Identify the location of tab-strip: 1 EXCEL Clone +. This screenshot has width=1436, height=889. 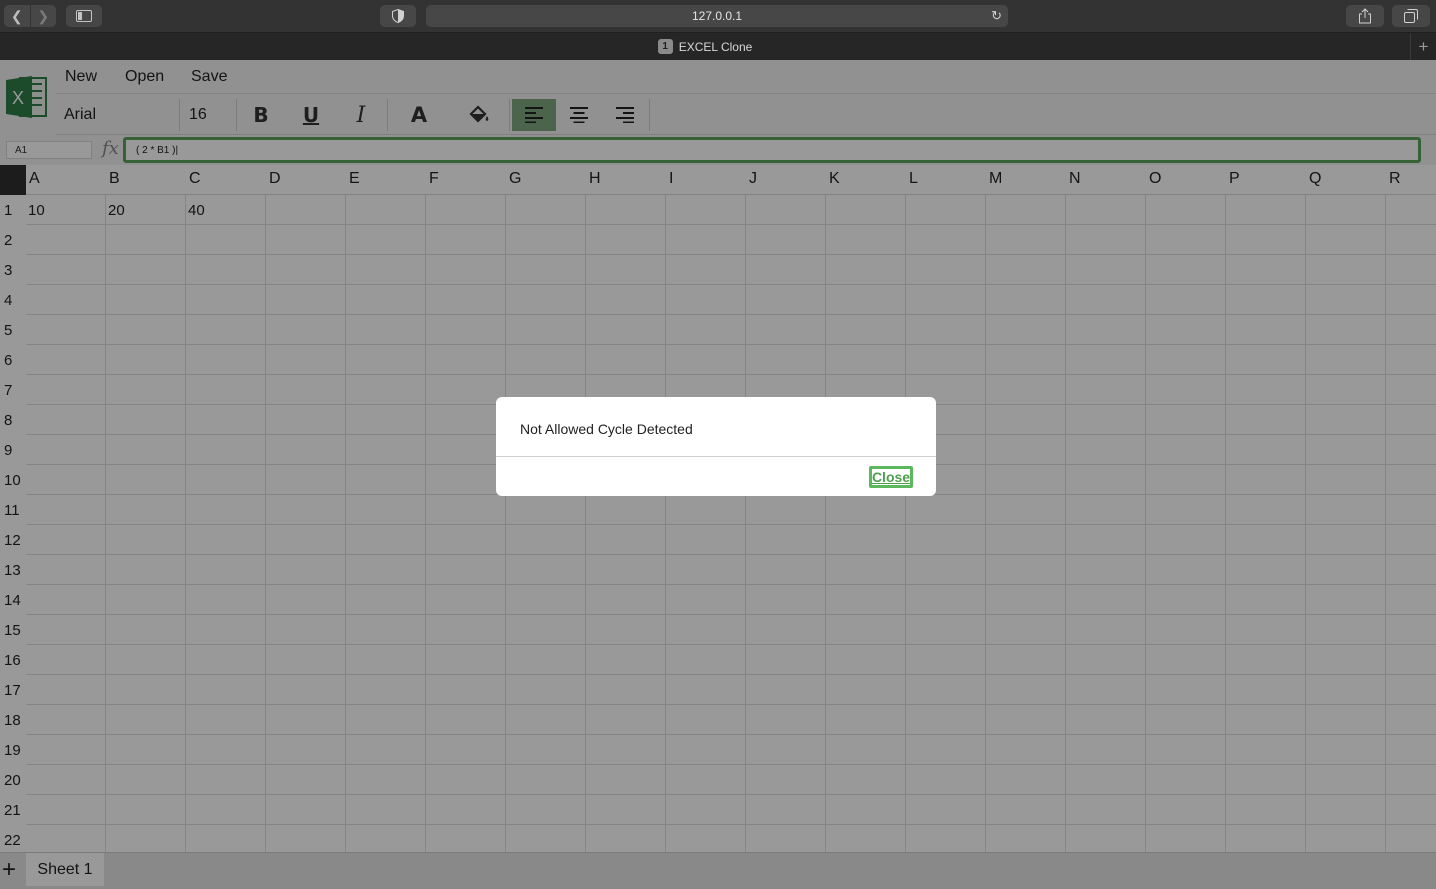
(718, 46).